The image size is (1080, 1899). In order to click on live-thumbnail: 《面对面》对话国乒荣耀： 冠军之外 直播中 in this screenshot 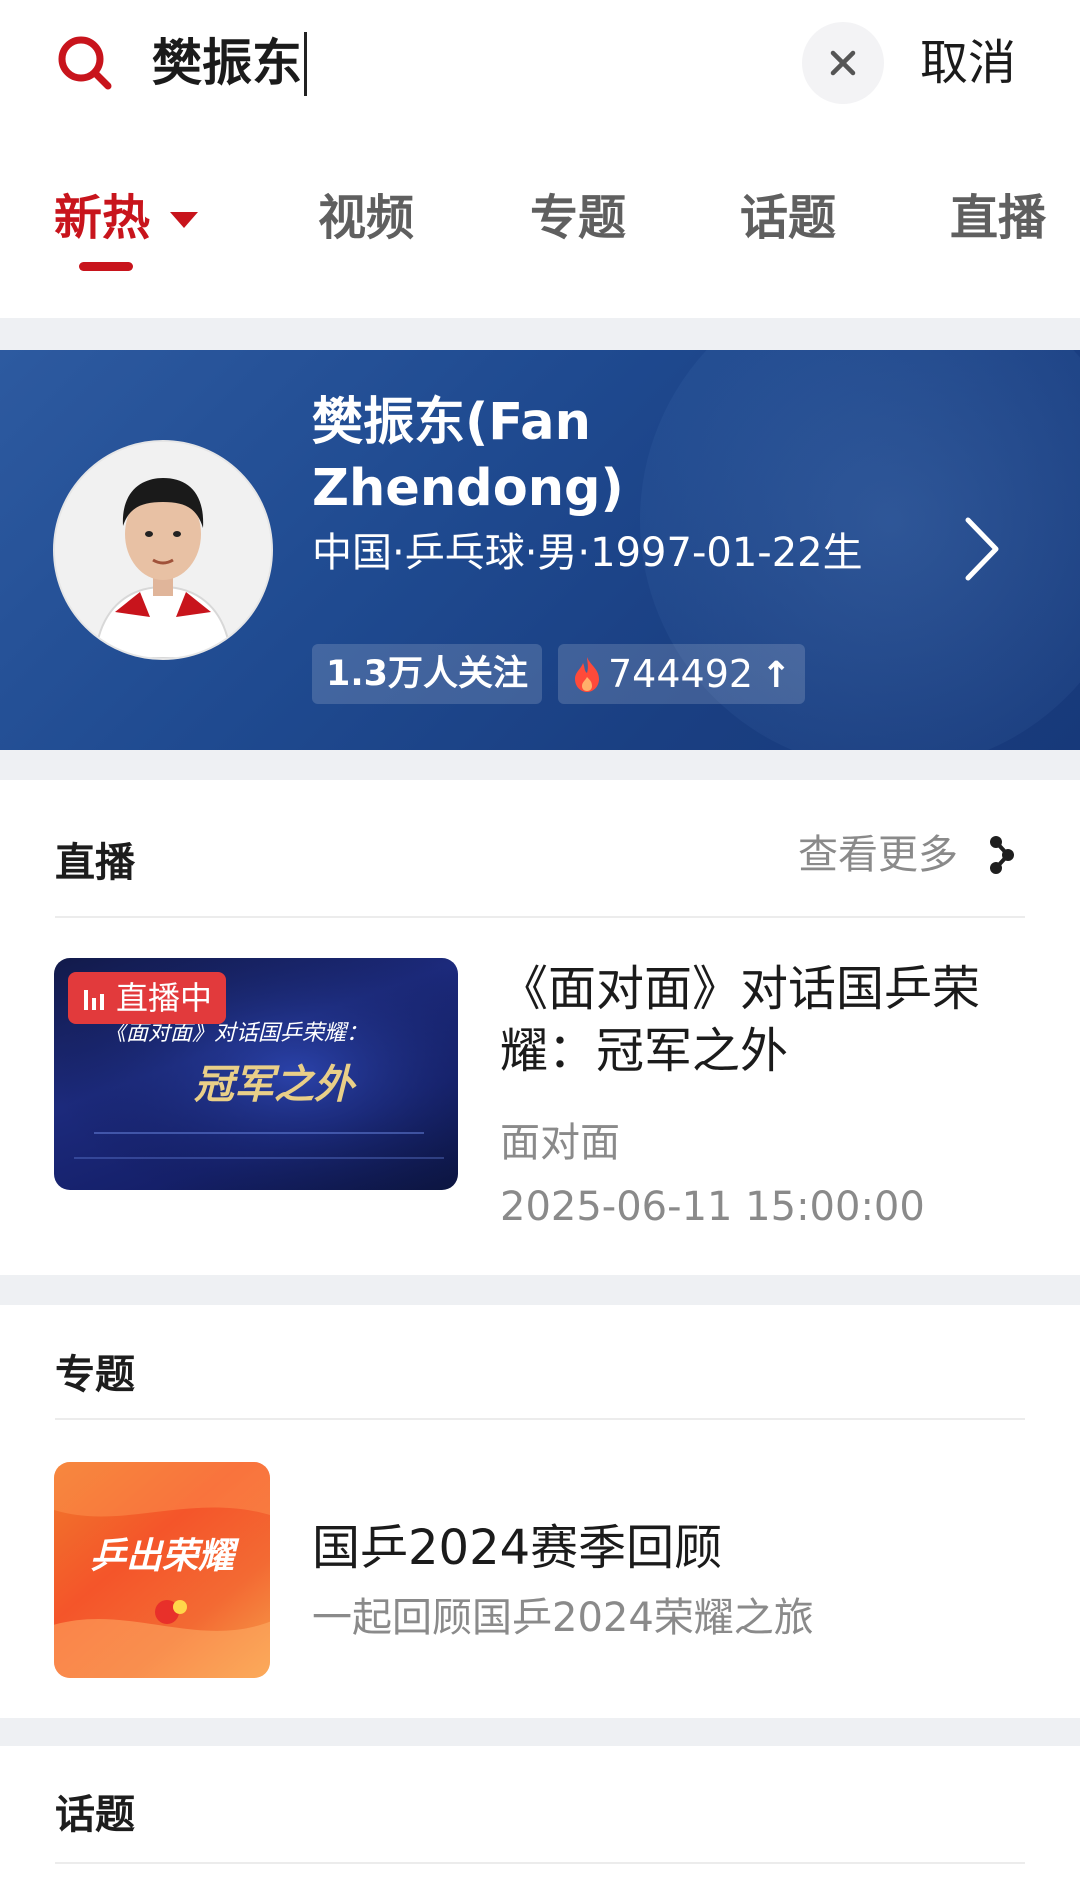, I will do `click(256, 1074)`.